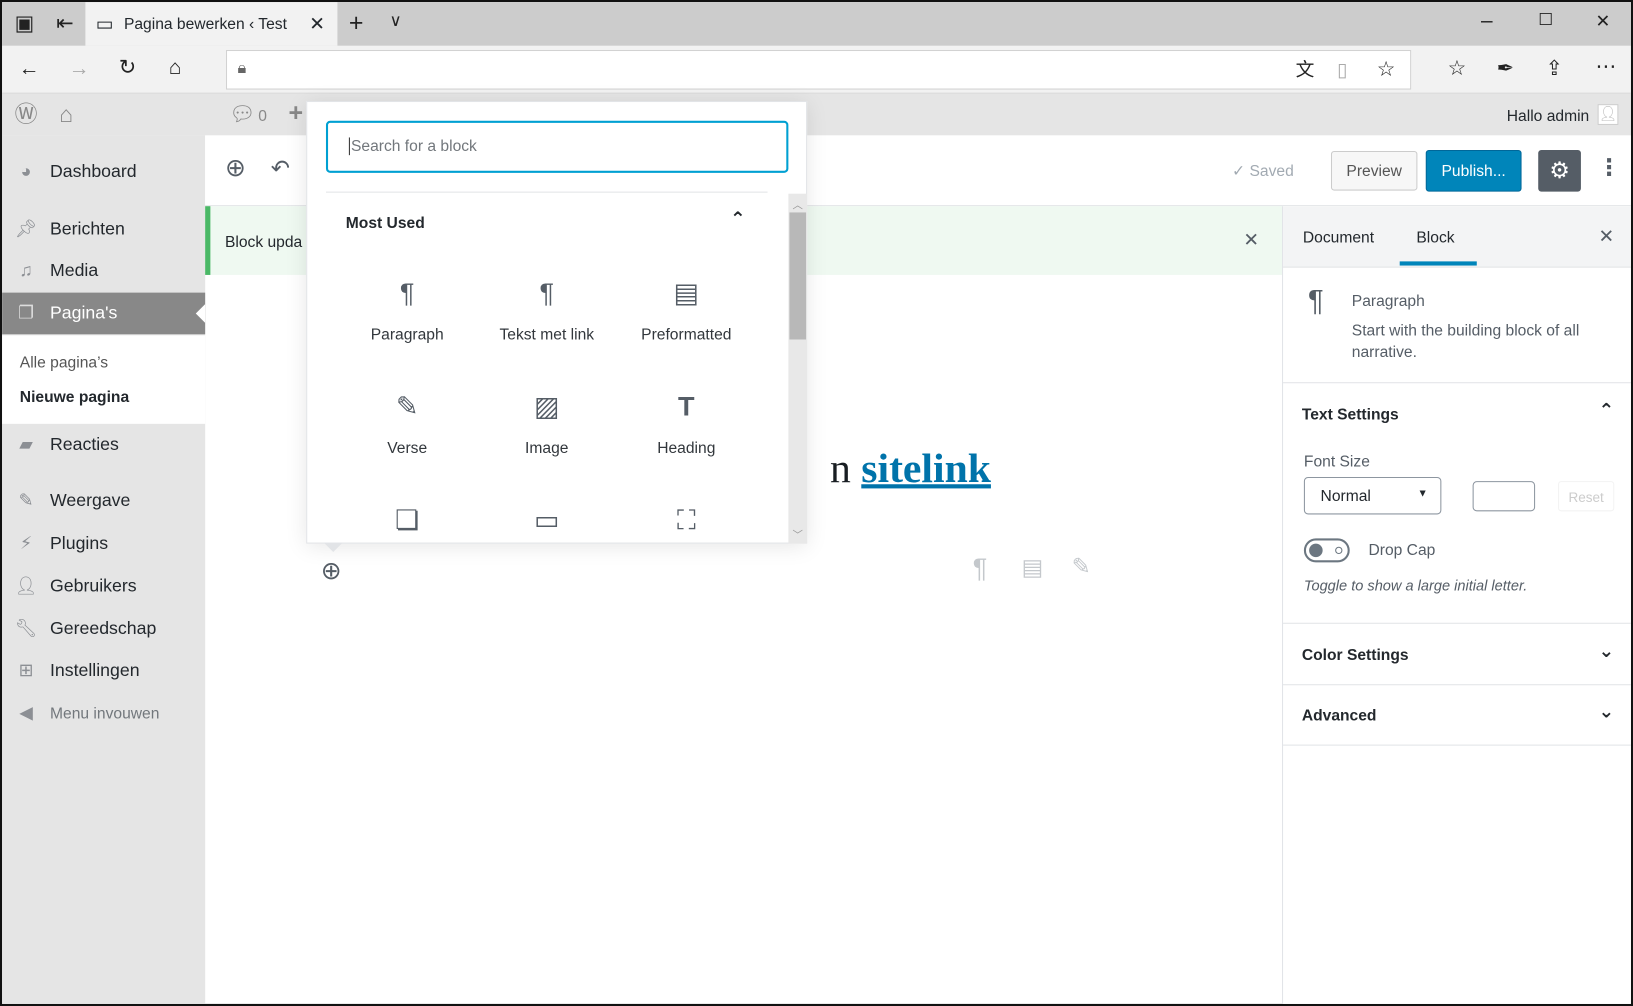 The width and height of the screenshot is (1633, 1006). Describe the element at coordinates (74, 397) in the screenshot. I see `submenu-new-page: Nieuwe pagina` at that location.